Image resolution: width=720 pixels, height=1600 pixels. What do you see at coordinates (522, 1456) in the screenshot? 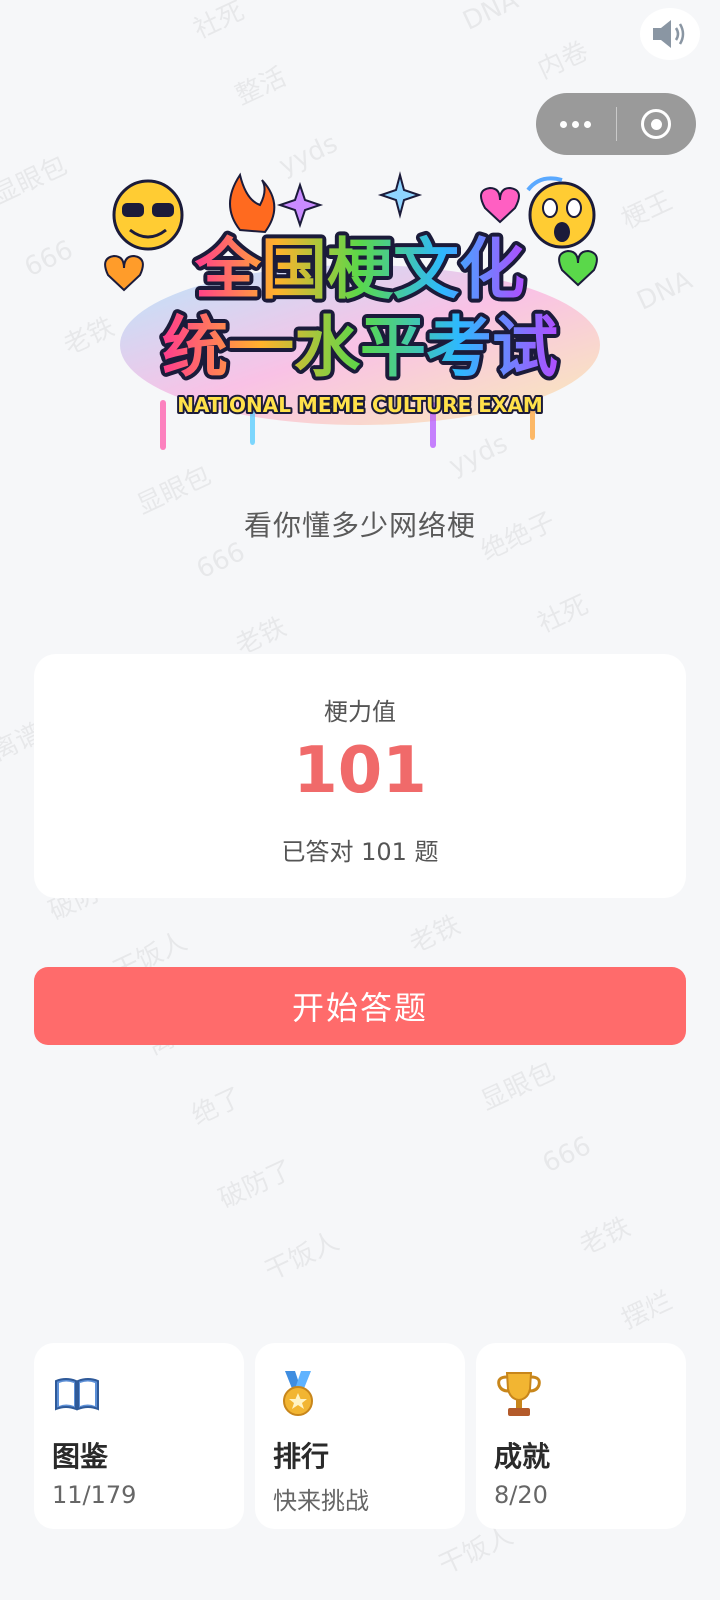
I see `achievement-title: 成就` at bounding box center [522, 1456].